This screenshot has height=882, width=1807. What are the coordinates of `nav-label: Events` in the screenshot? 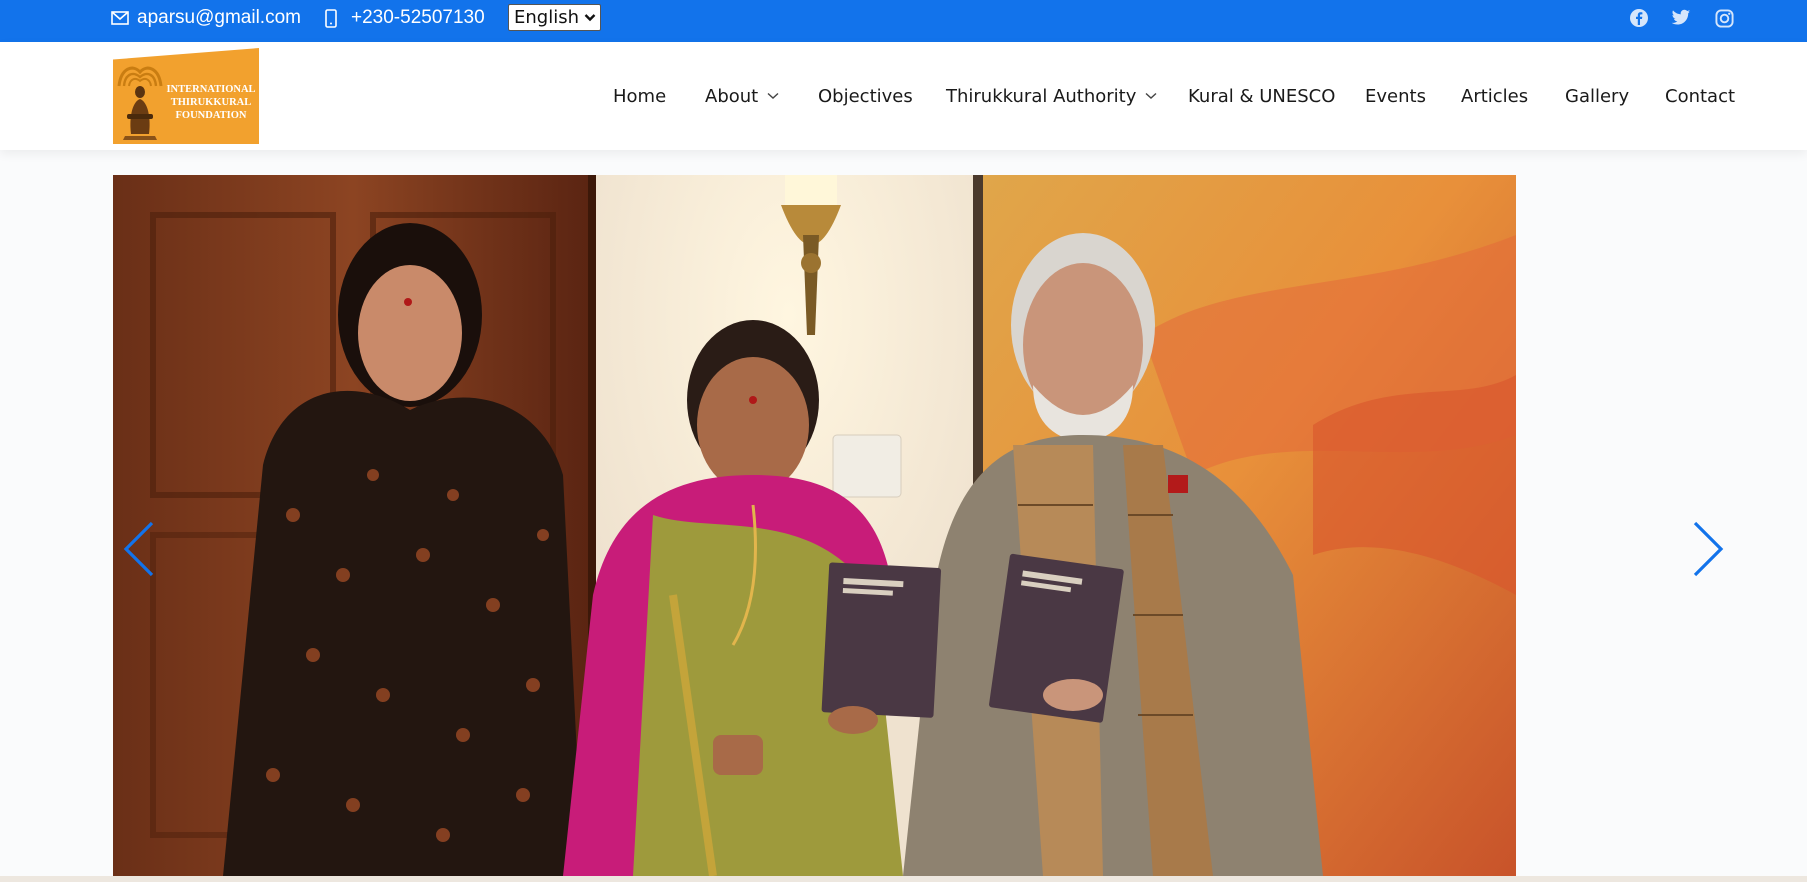 It's located at (1395, 96).